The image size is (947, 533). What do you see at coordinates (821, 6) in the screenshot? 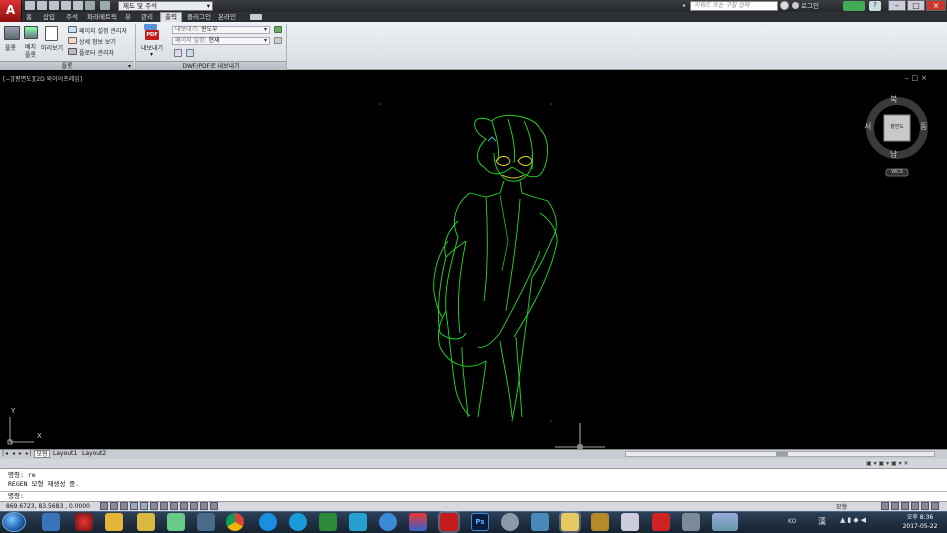
I see `login-button: 로그인` at bounding box center [821, 6].